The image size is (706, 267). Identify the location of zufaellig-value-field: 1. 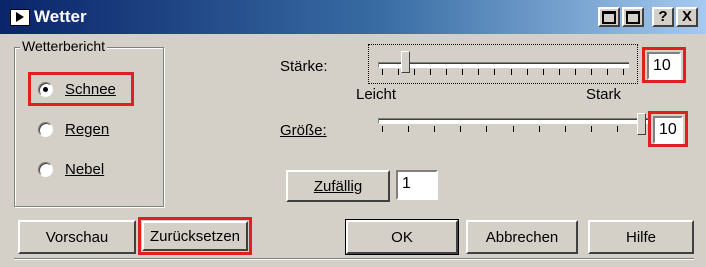
(417, 185).